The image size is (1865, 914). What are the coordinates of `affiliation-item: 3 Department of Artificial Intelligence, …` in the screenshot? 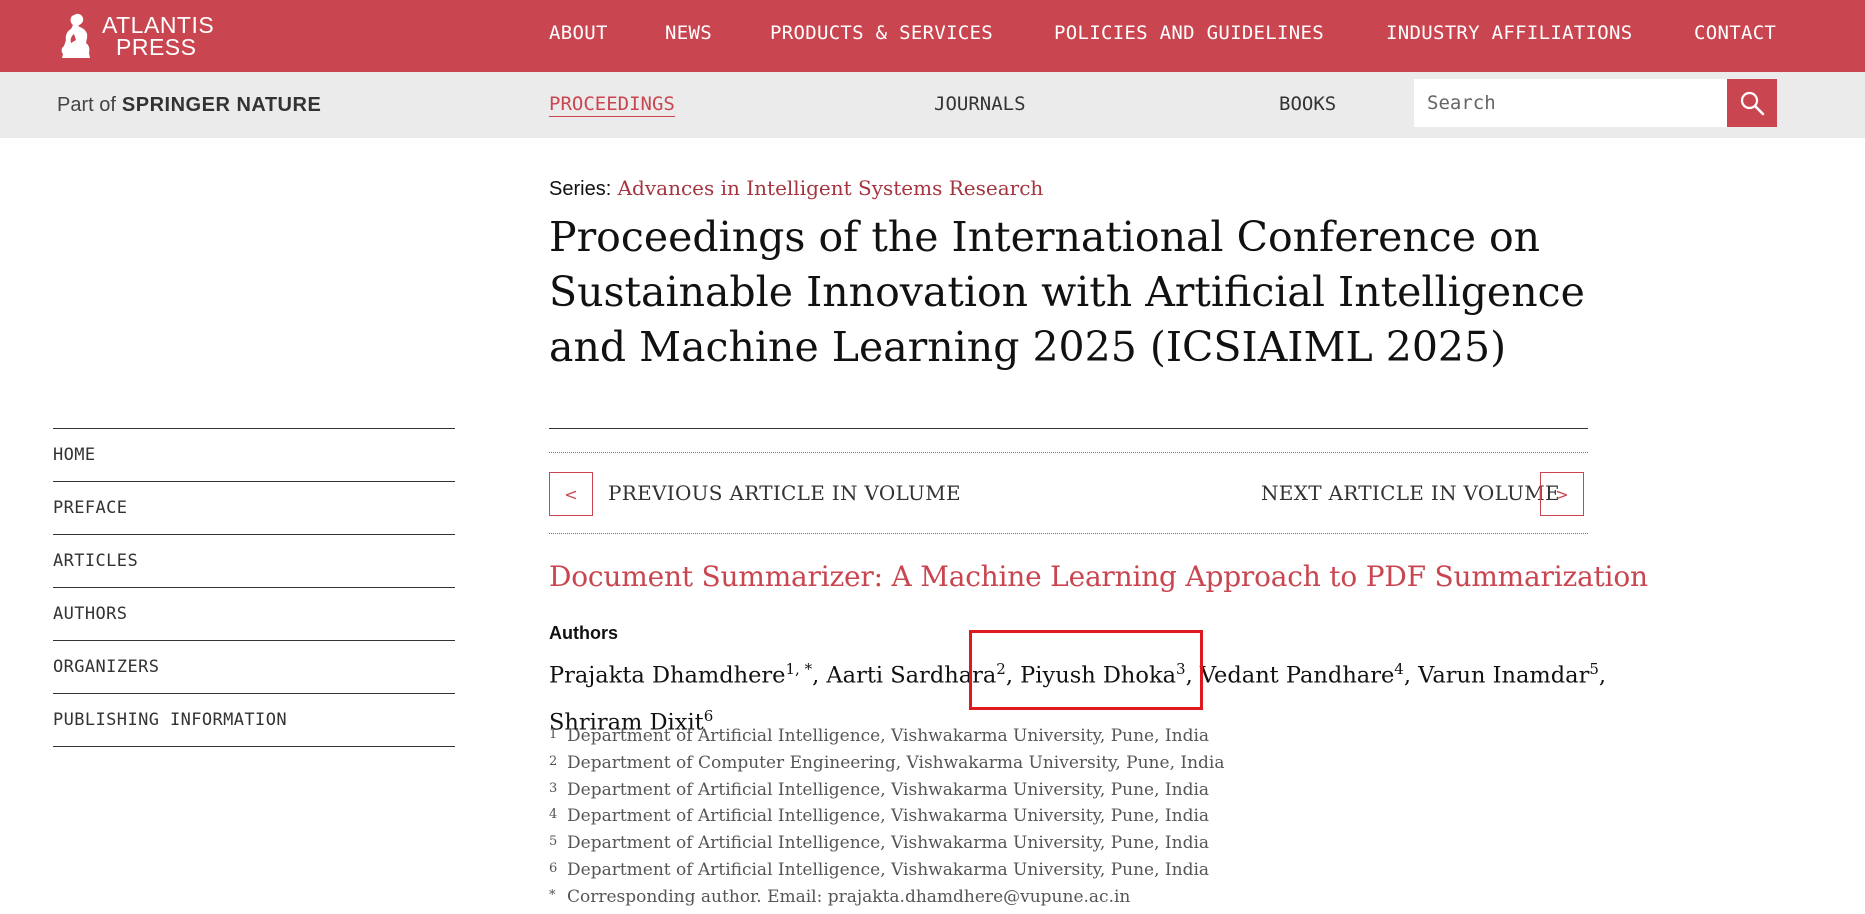 It's located at (999, 793).